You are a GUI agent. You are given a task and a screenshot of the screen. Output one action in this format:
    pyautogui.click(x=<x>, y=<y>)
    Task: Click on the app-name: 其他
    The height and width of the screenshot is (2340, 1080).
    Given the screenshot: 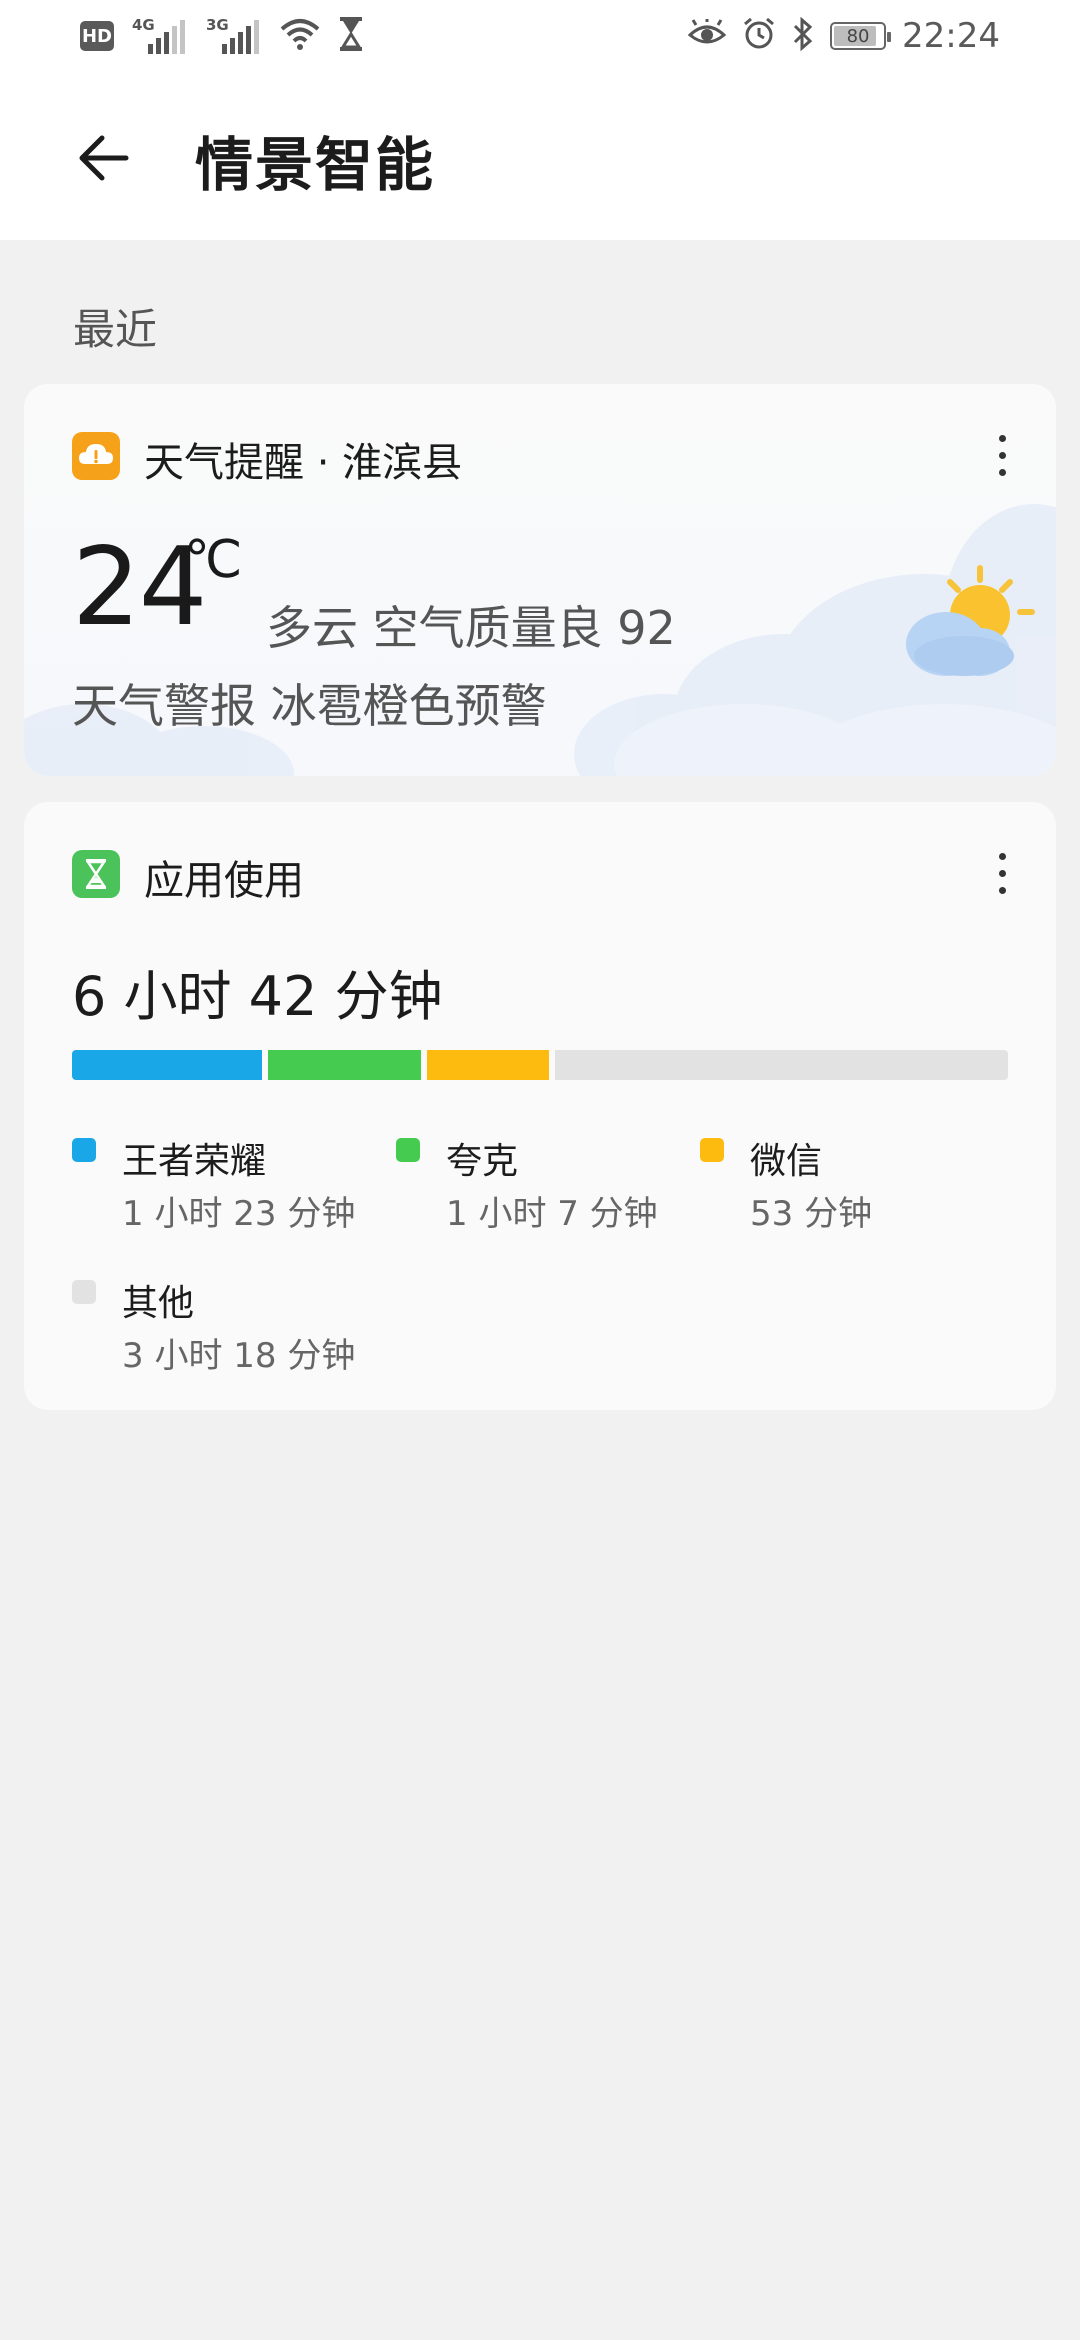 What is the action you would take?
    pyautogui.click(x=158, y=1303)
    